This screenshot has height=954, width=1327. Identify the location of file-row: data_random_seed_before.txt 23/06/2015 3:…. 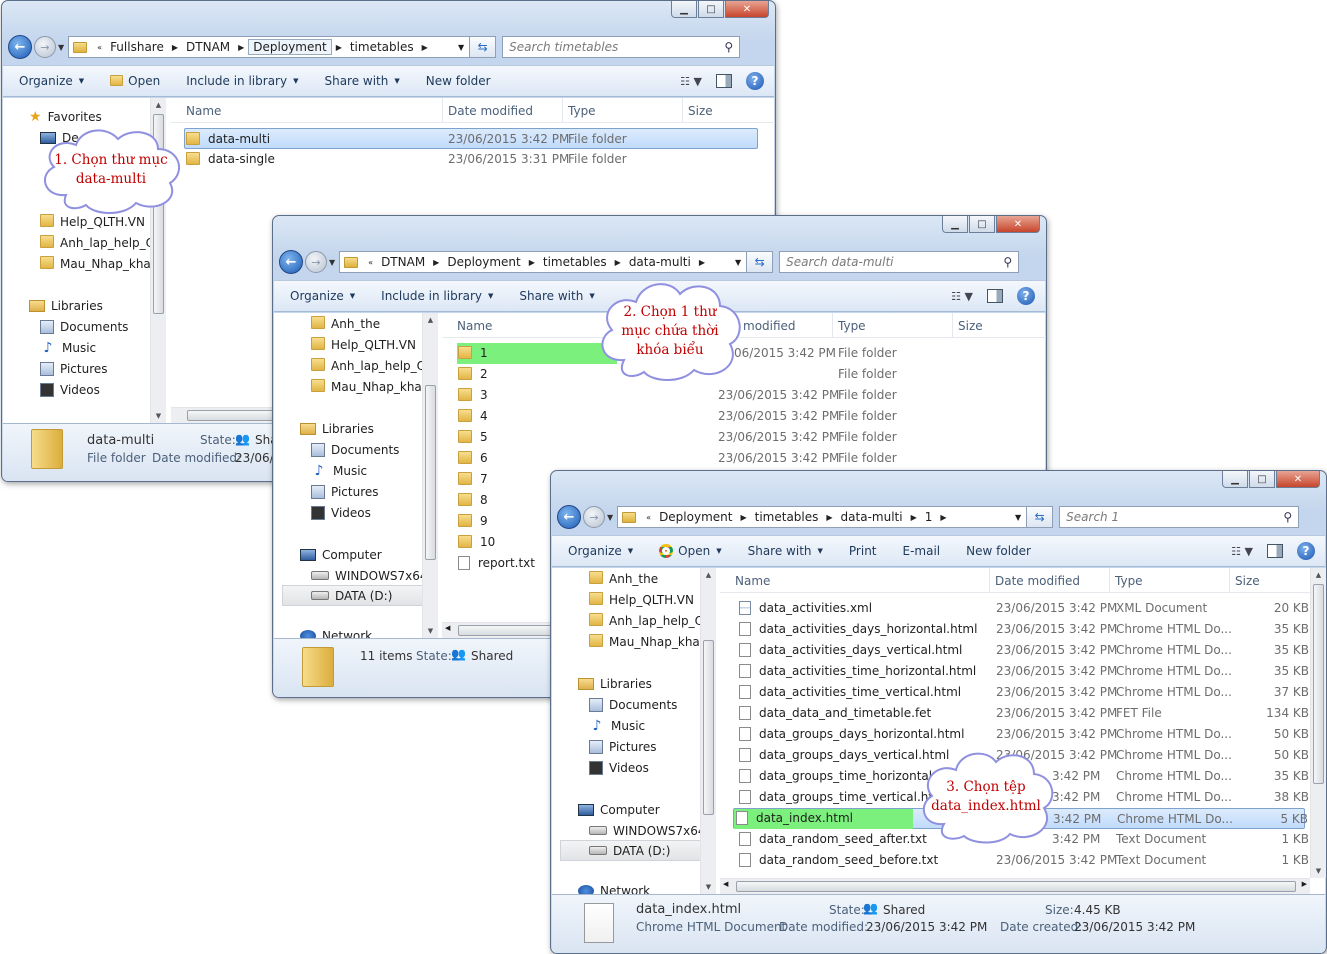
(1021, 860).